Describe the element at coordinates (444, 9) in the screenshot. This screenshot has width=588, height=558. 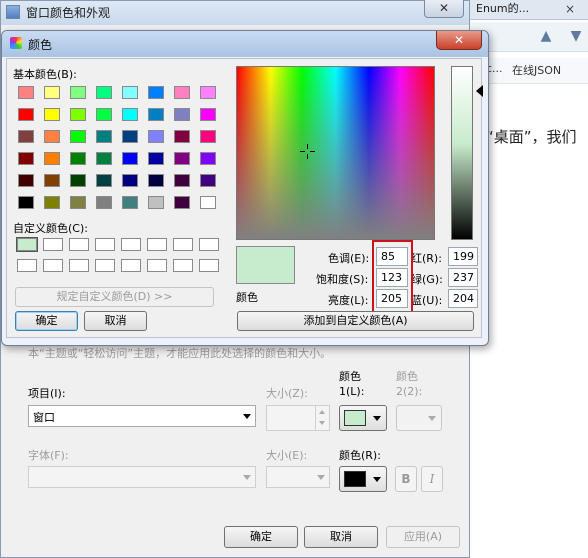
I see `appearance-close-button: ✕` at that location.